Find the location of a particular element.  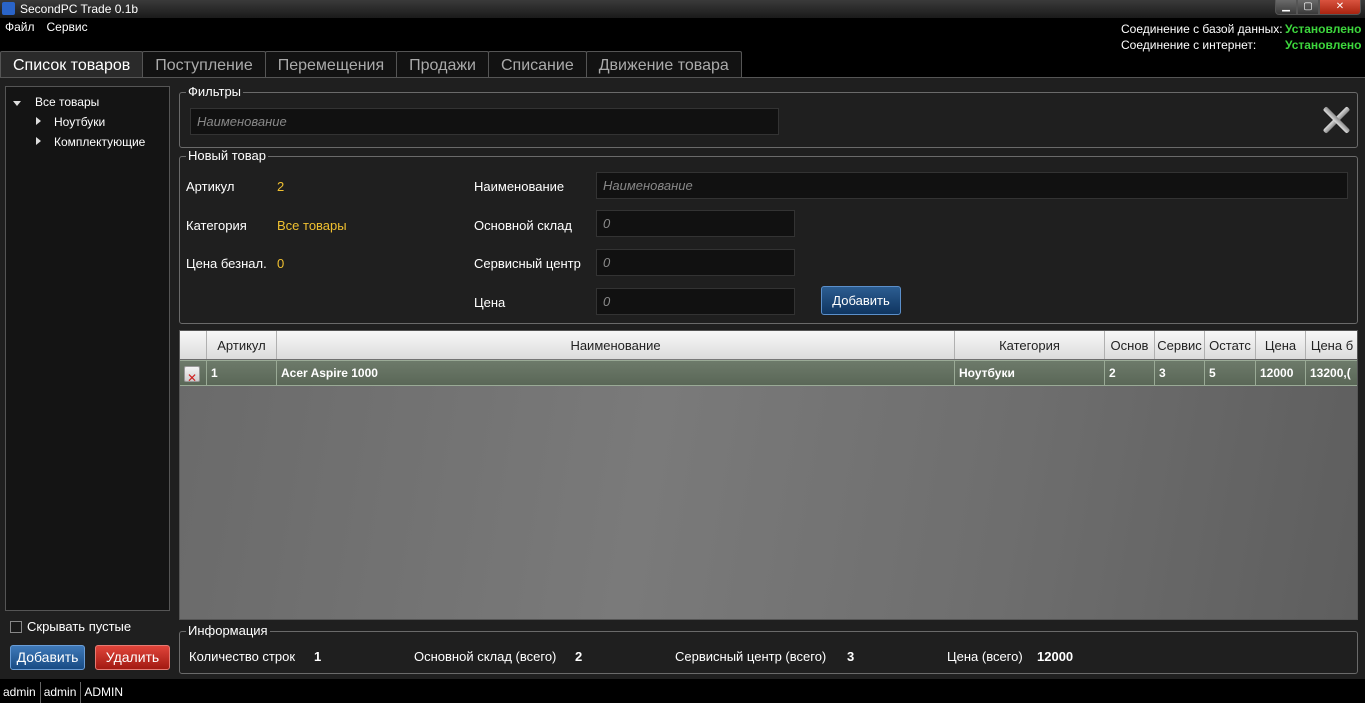

tab-movement: Движение товара is located at coordinates (663, 64).